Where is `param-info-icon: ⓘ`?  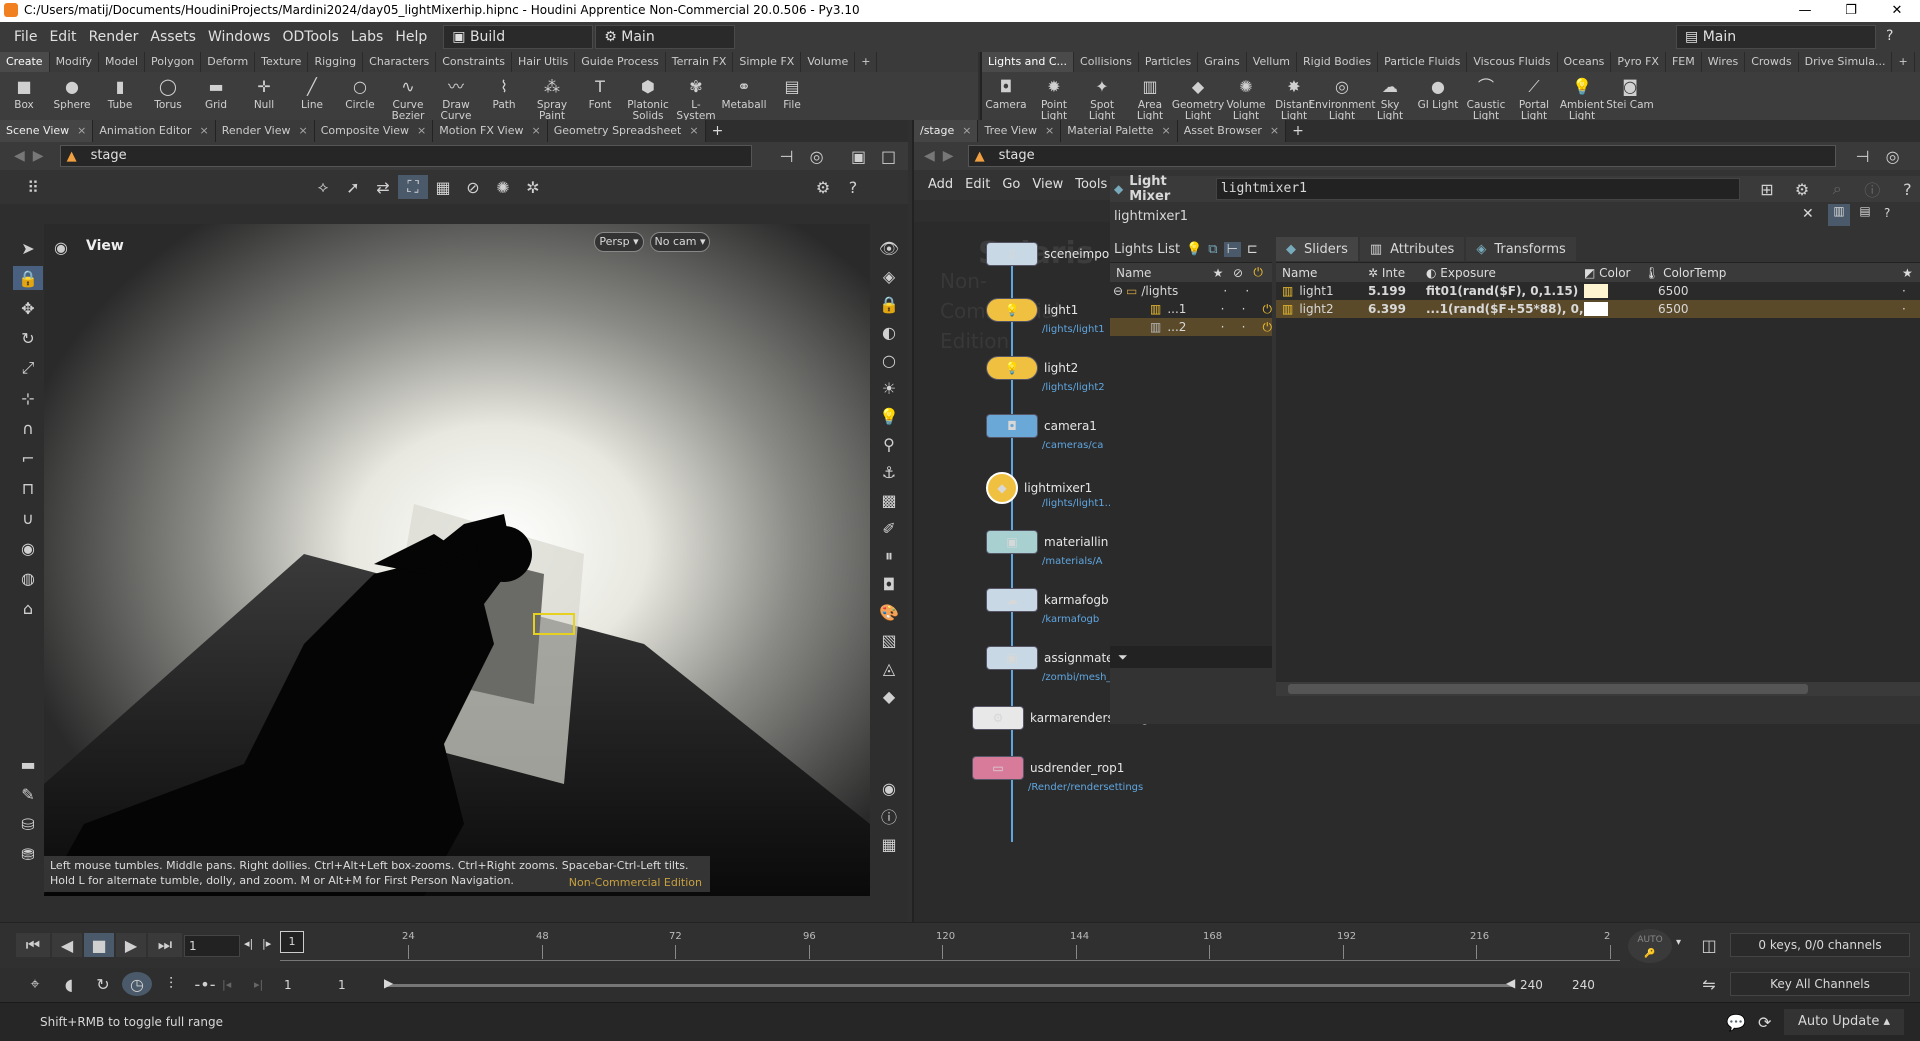 param-info-icon: ⓘ is located at coordinates (1872, 189).